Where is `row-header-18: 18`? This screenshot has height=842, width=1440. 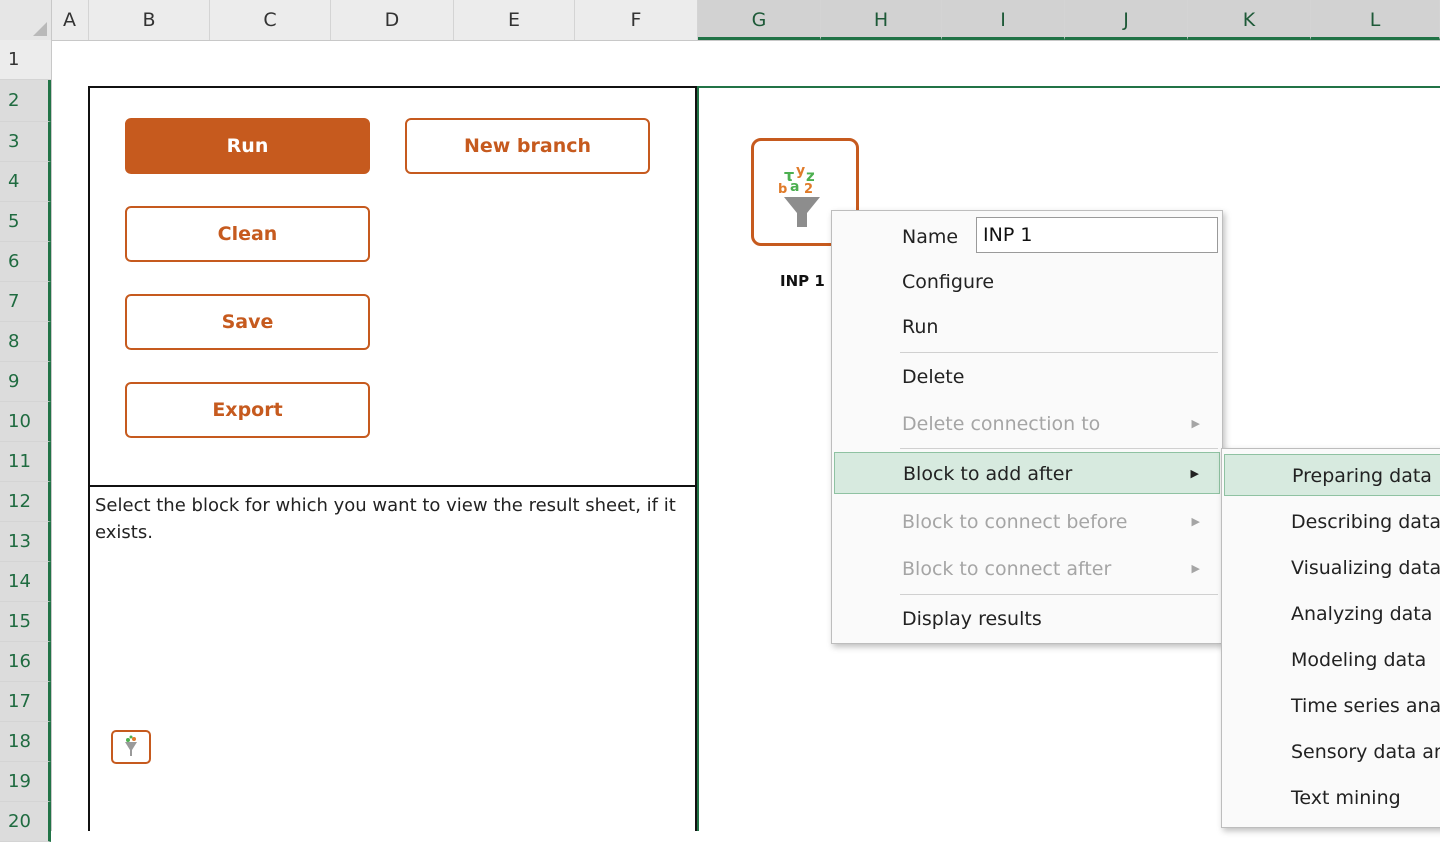
row-header-18: 18 is located at coordinates (25, 742).